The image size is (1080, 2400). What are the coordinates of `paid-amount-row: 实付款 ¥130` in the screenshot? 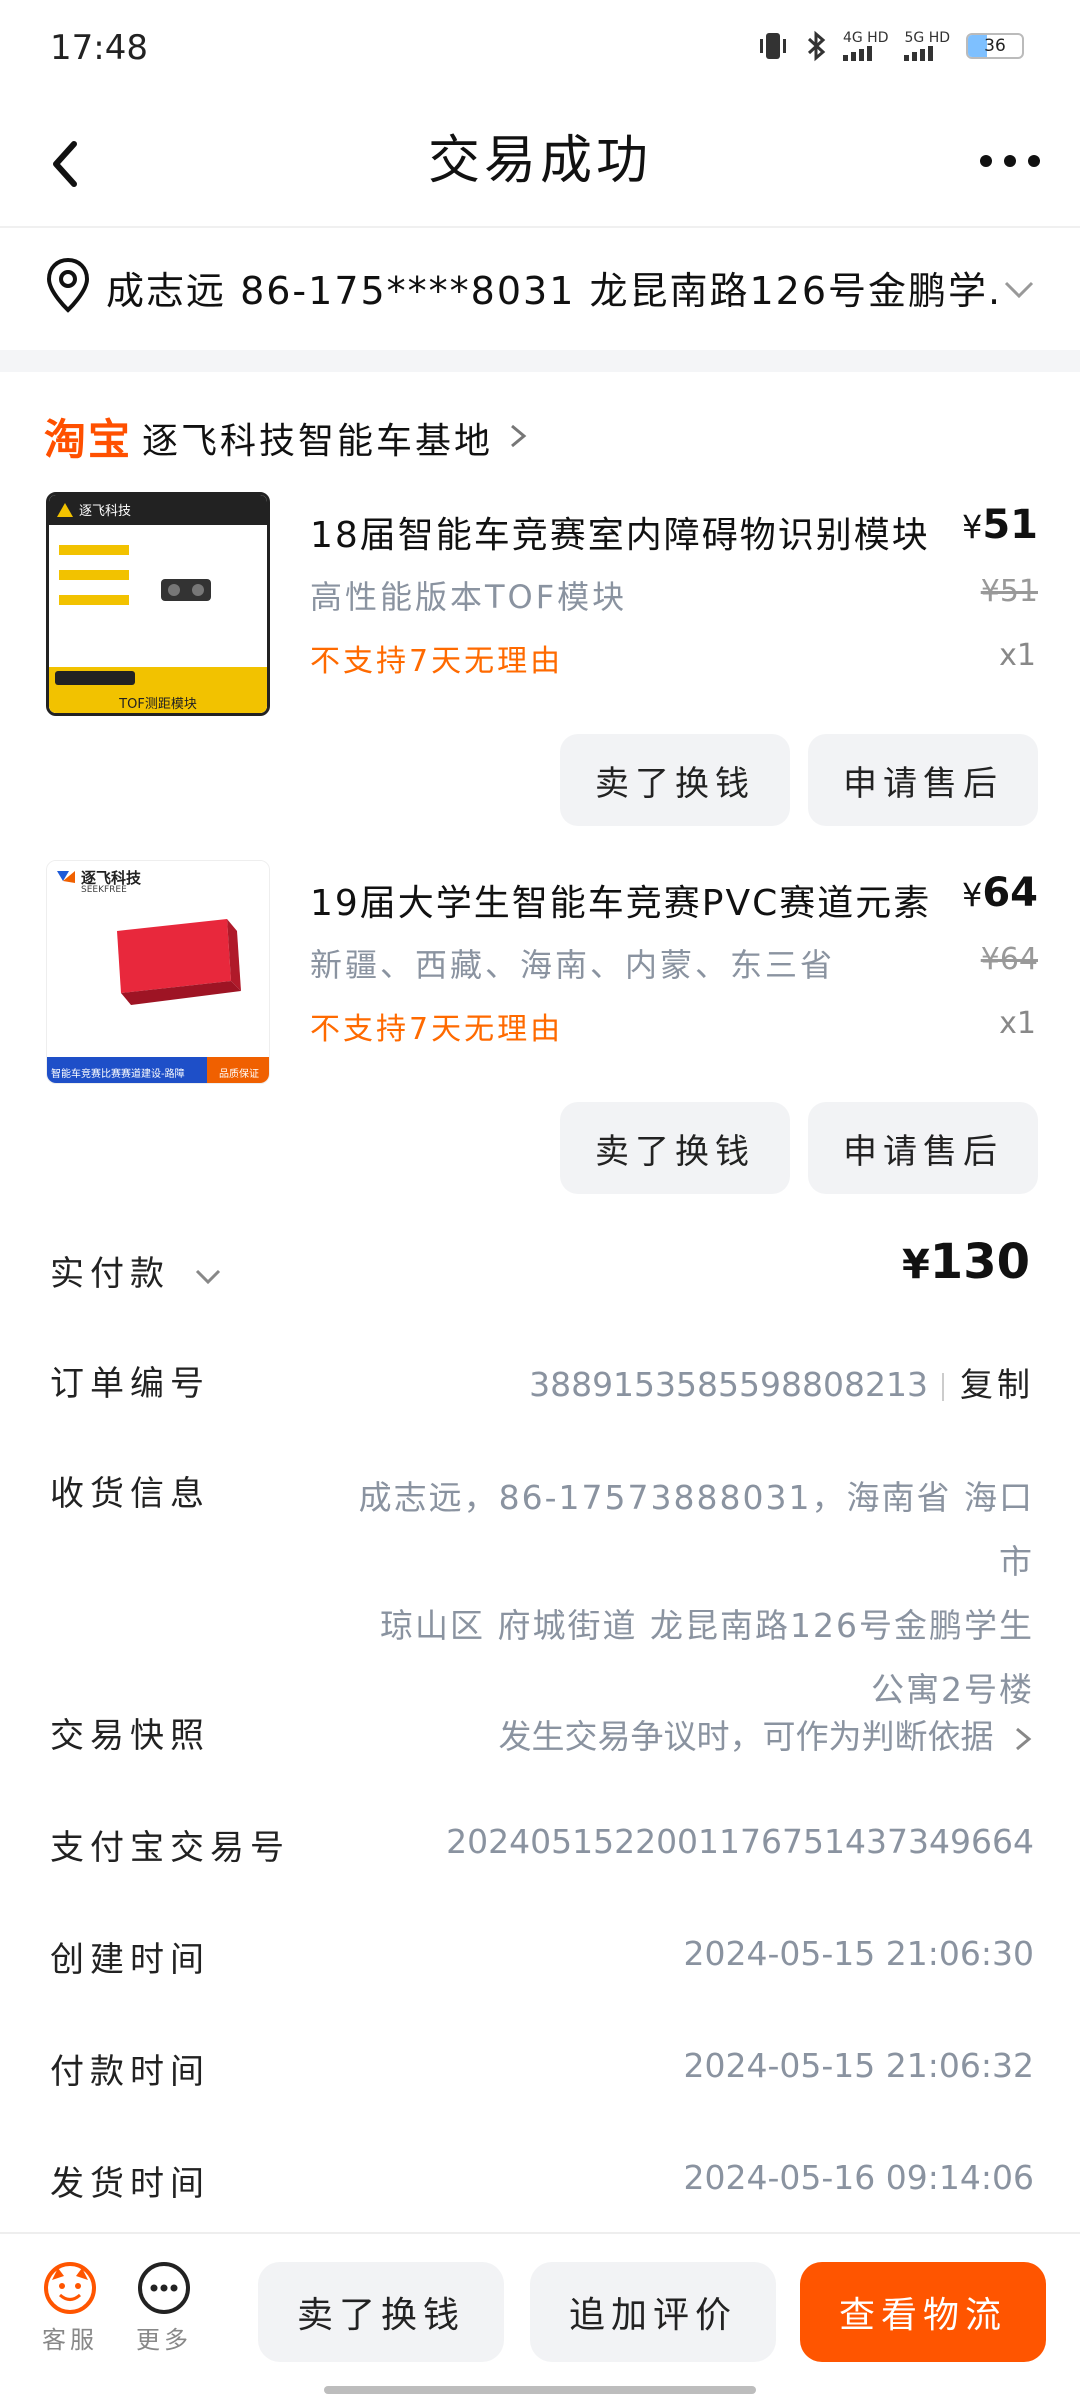 It's located at (540, 1271).